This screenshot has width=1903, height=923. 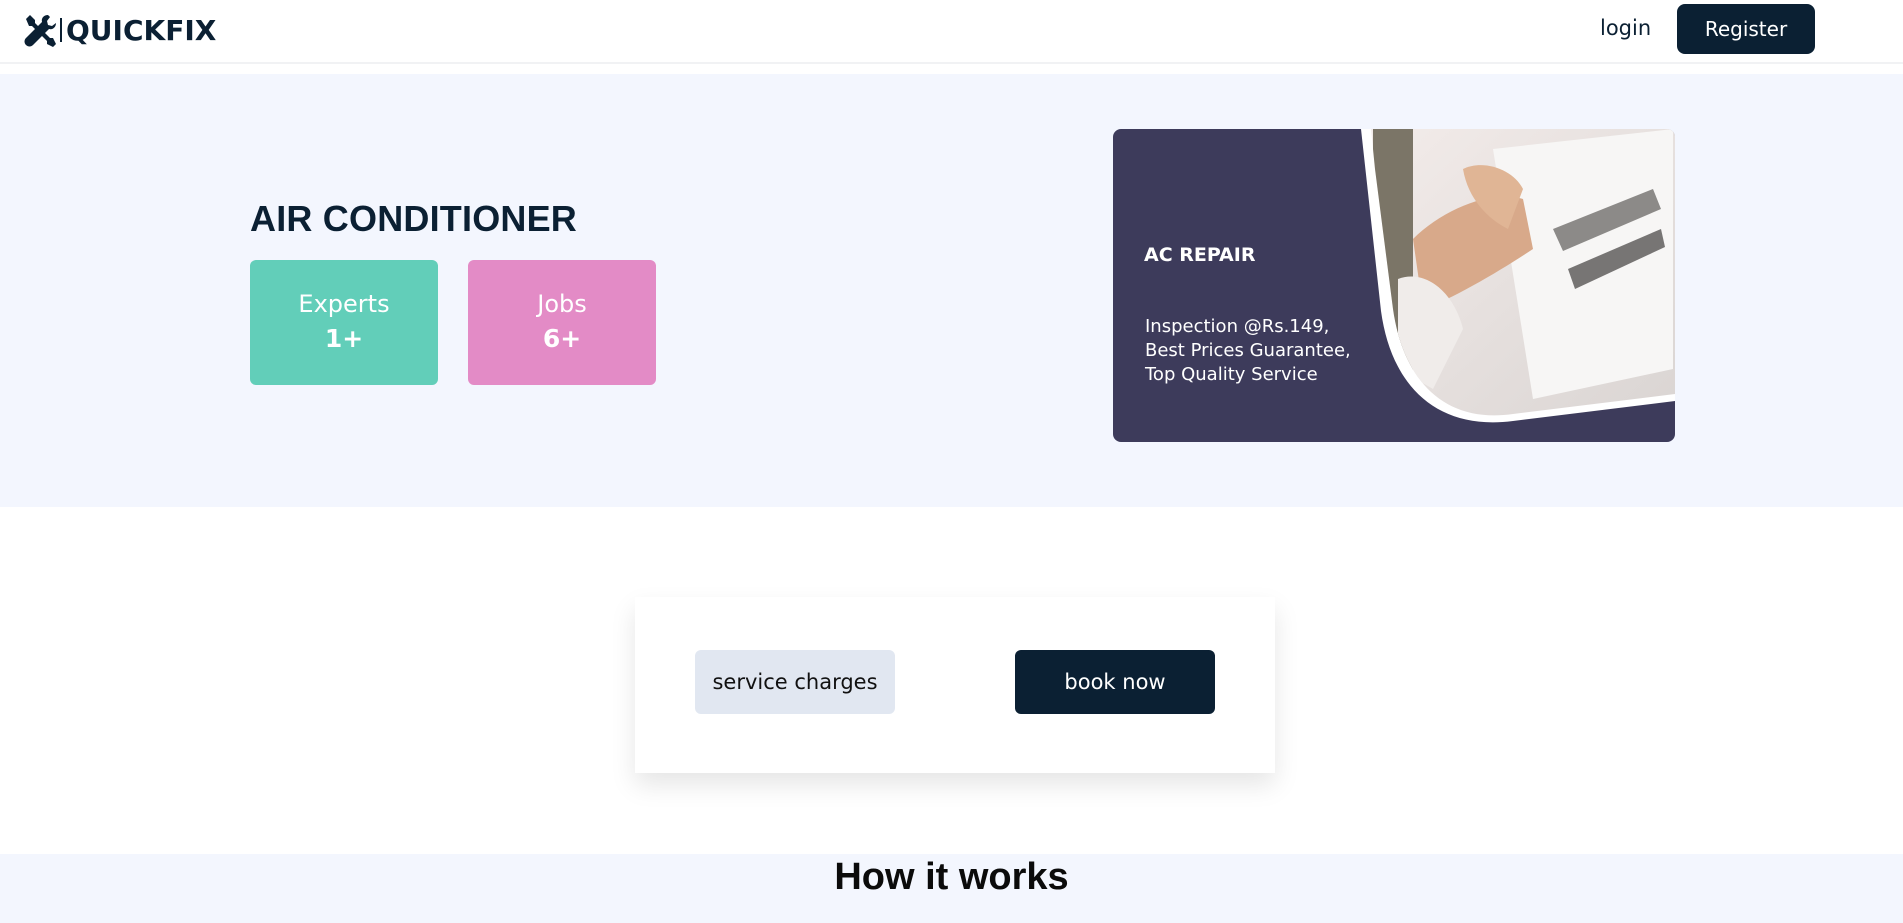 I want to click on how-it-works-section: How it works, so click(x=951, y=888).